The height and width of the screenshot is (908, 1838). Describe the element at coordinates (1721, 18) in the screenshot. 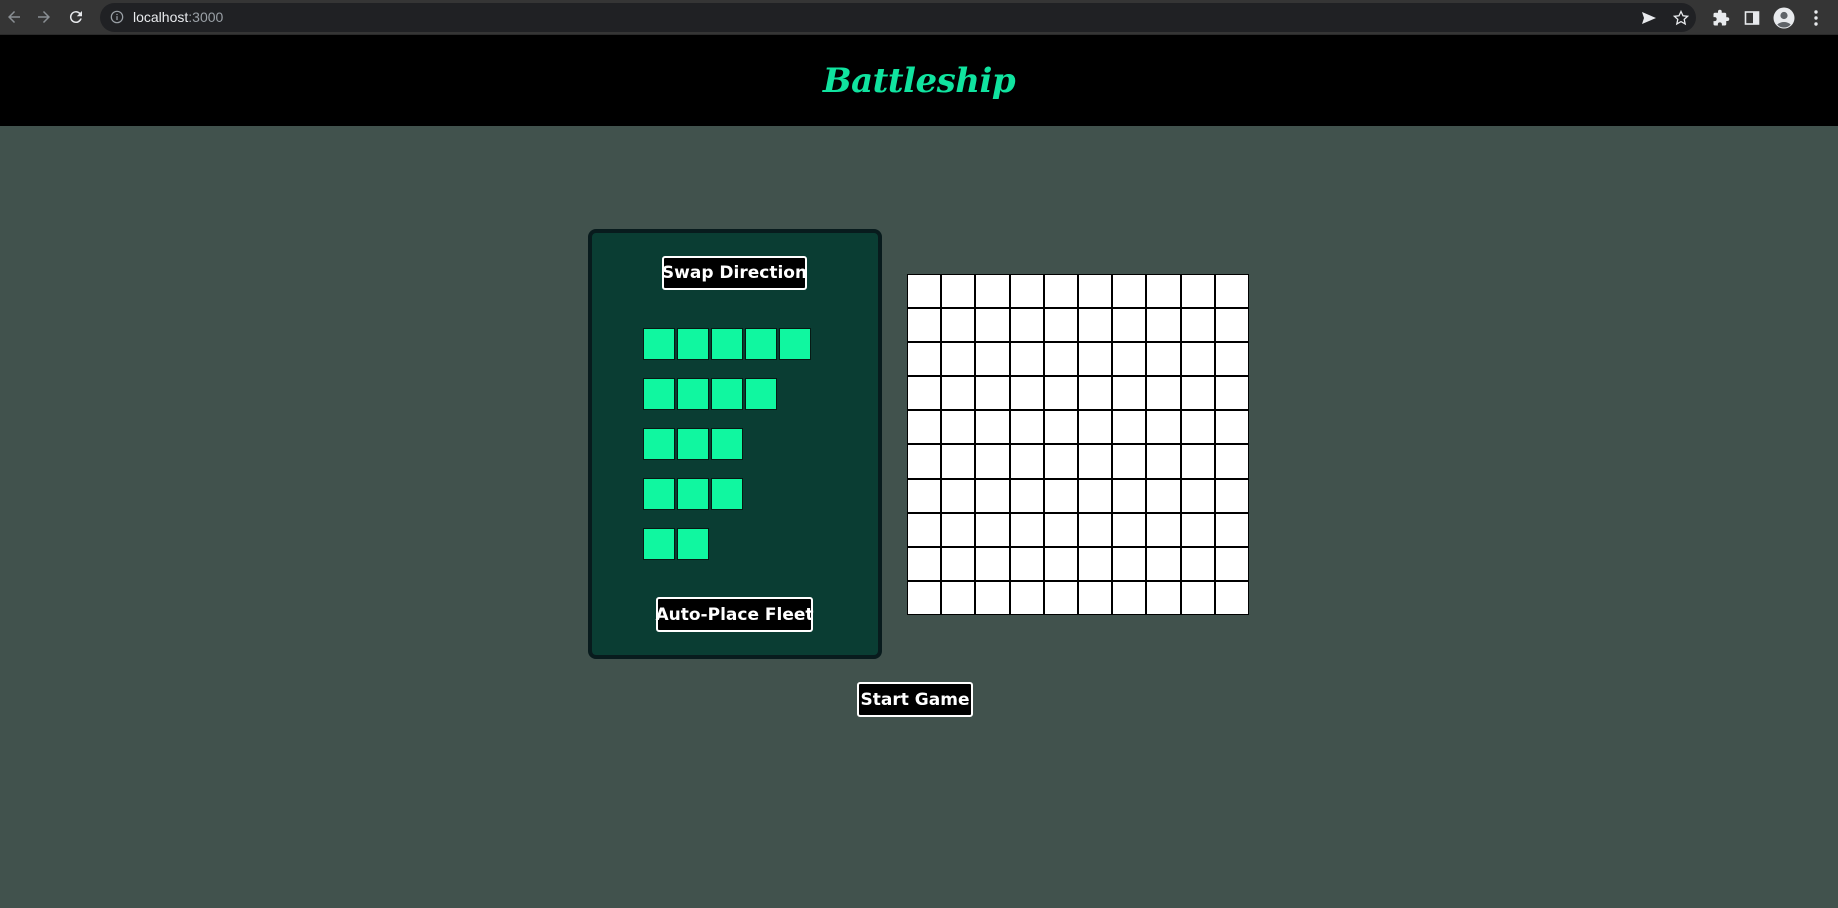

I see `extensions-button` at that location.